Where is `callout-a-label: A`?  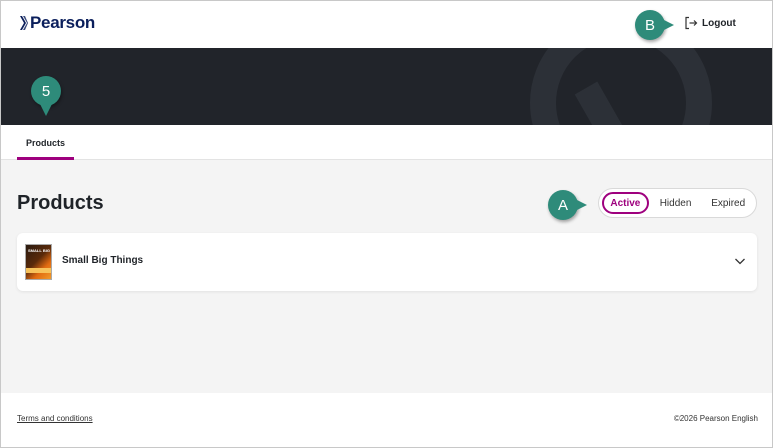
callout-a-label: A is located at coordinates (562, 205).